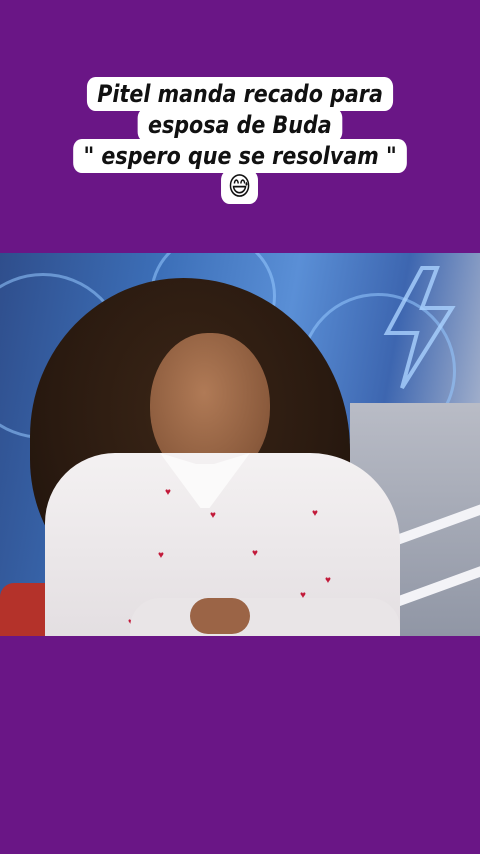 Image resolution: width=480 pixels, height=854 pixels. Describe the element at coordinates (419, 328) in the screenshot. I see `lightning-bolt-icon` at that location.